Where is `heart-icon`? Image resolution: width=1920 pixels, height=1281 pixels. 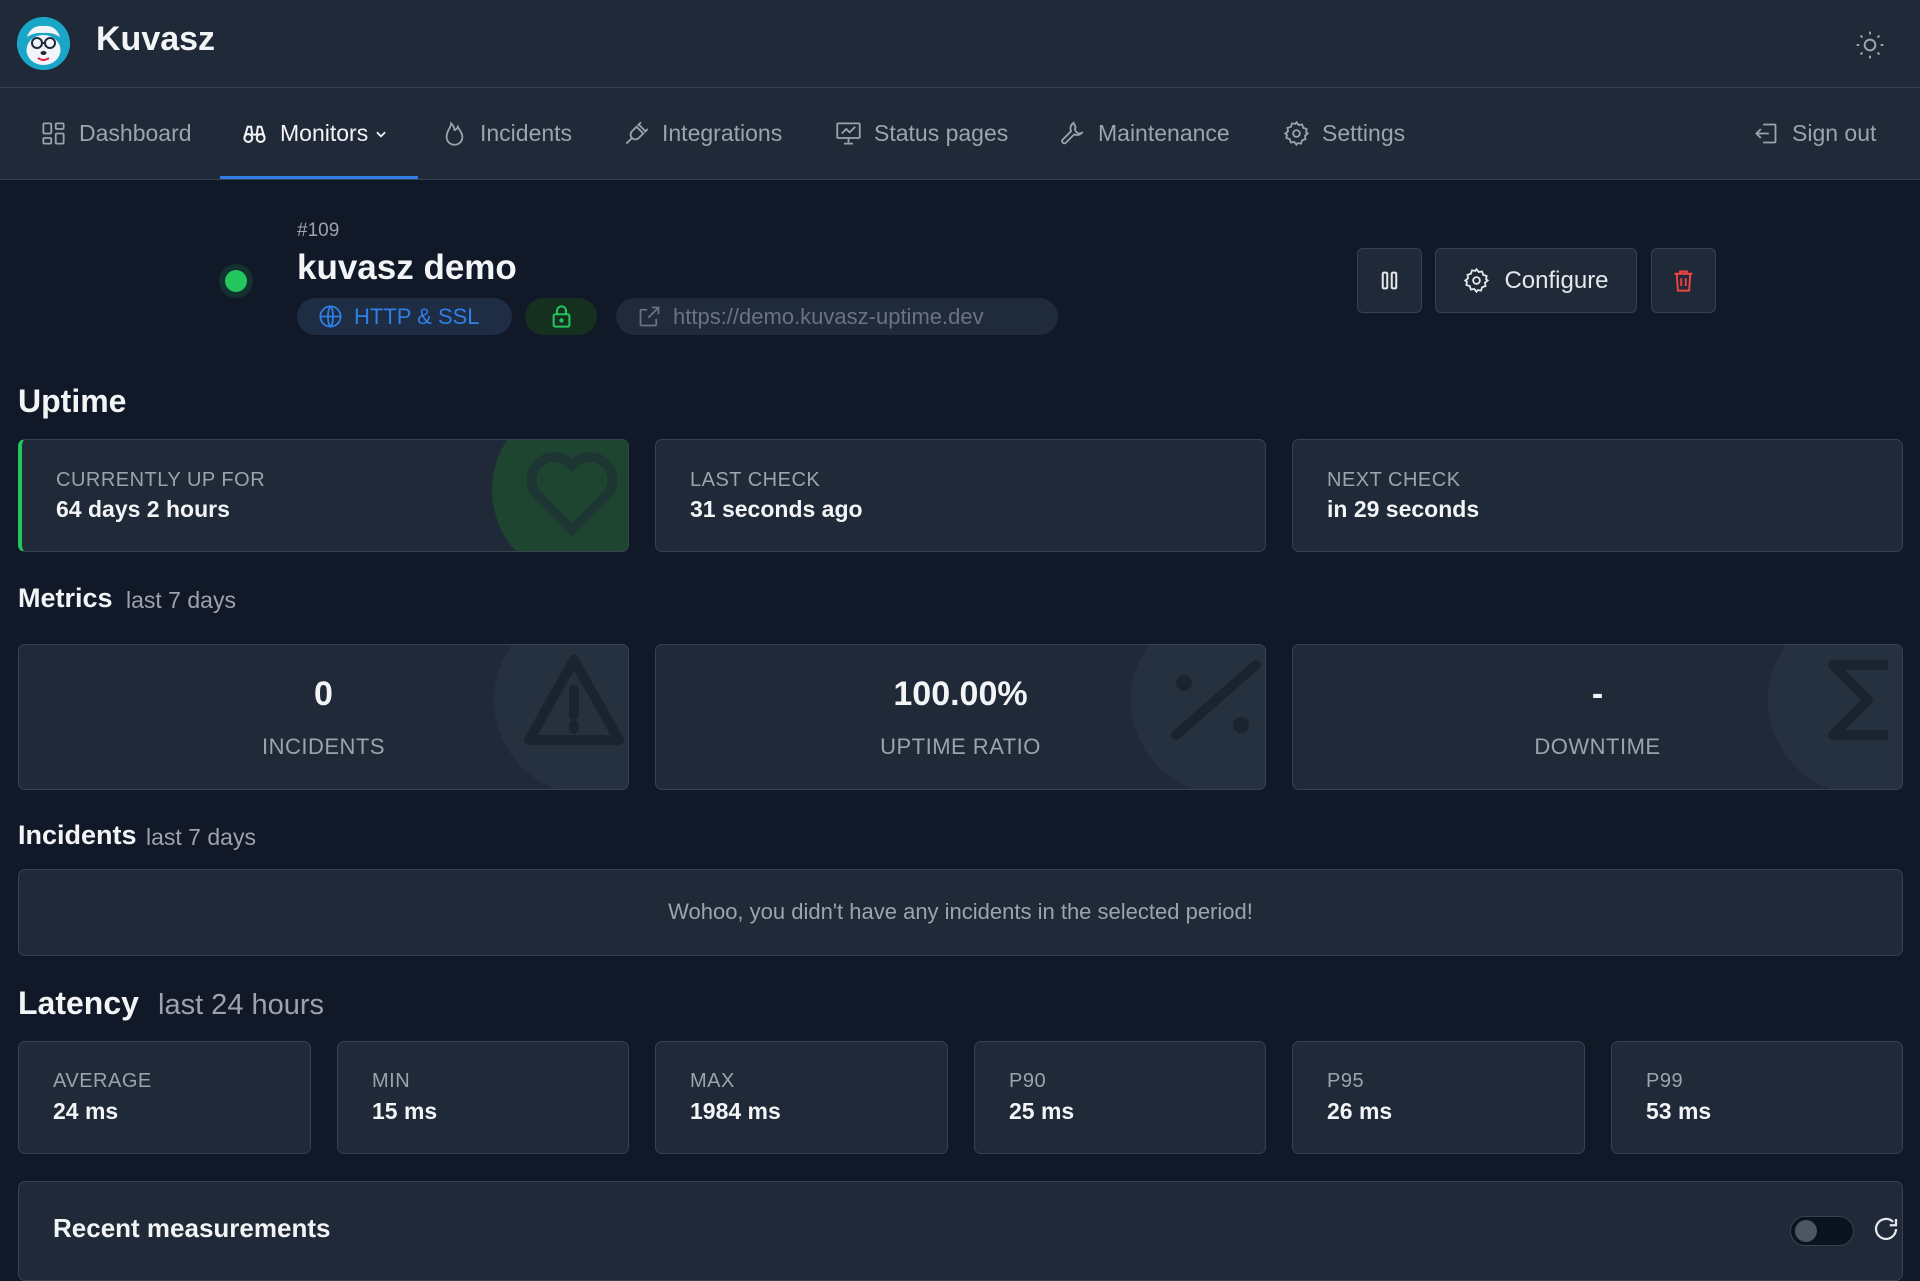
heart-icon is located at coordinates (560, 495).